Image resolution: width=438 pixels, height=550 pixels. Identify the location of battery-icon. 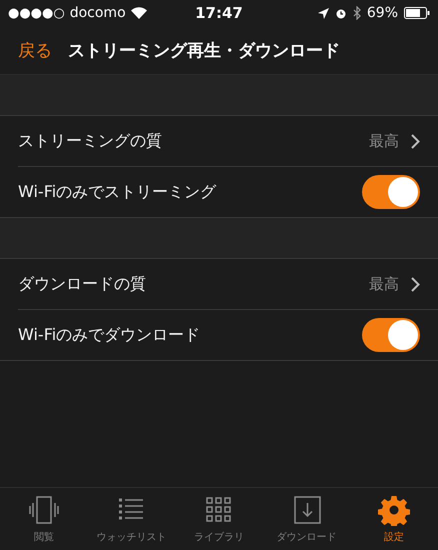
(417, 13).